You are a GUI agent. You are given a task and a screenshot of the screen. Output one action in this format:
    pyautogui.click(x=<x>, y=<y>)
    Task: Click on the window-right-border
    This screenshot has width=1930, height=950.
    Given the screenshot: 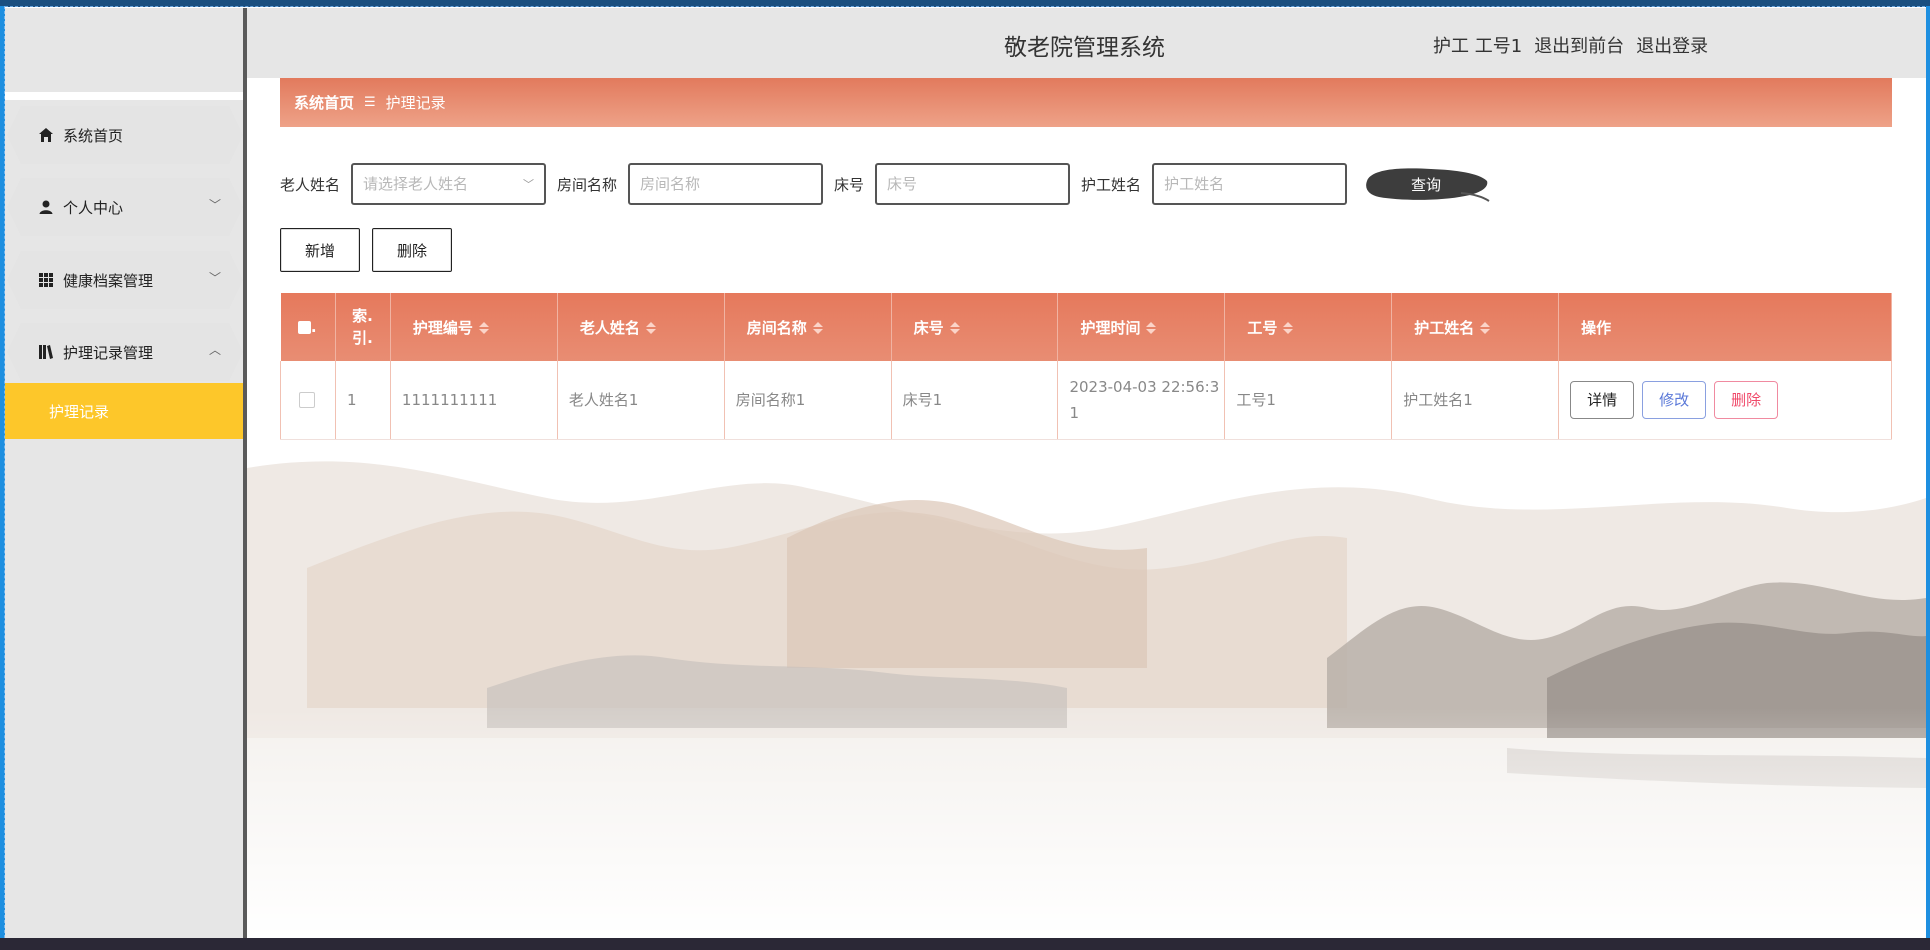 What is the action you would take?
    pyautogui.click(x=1928, y=472)
    